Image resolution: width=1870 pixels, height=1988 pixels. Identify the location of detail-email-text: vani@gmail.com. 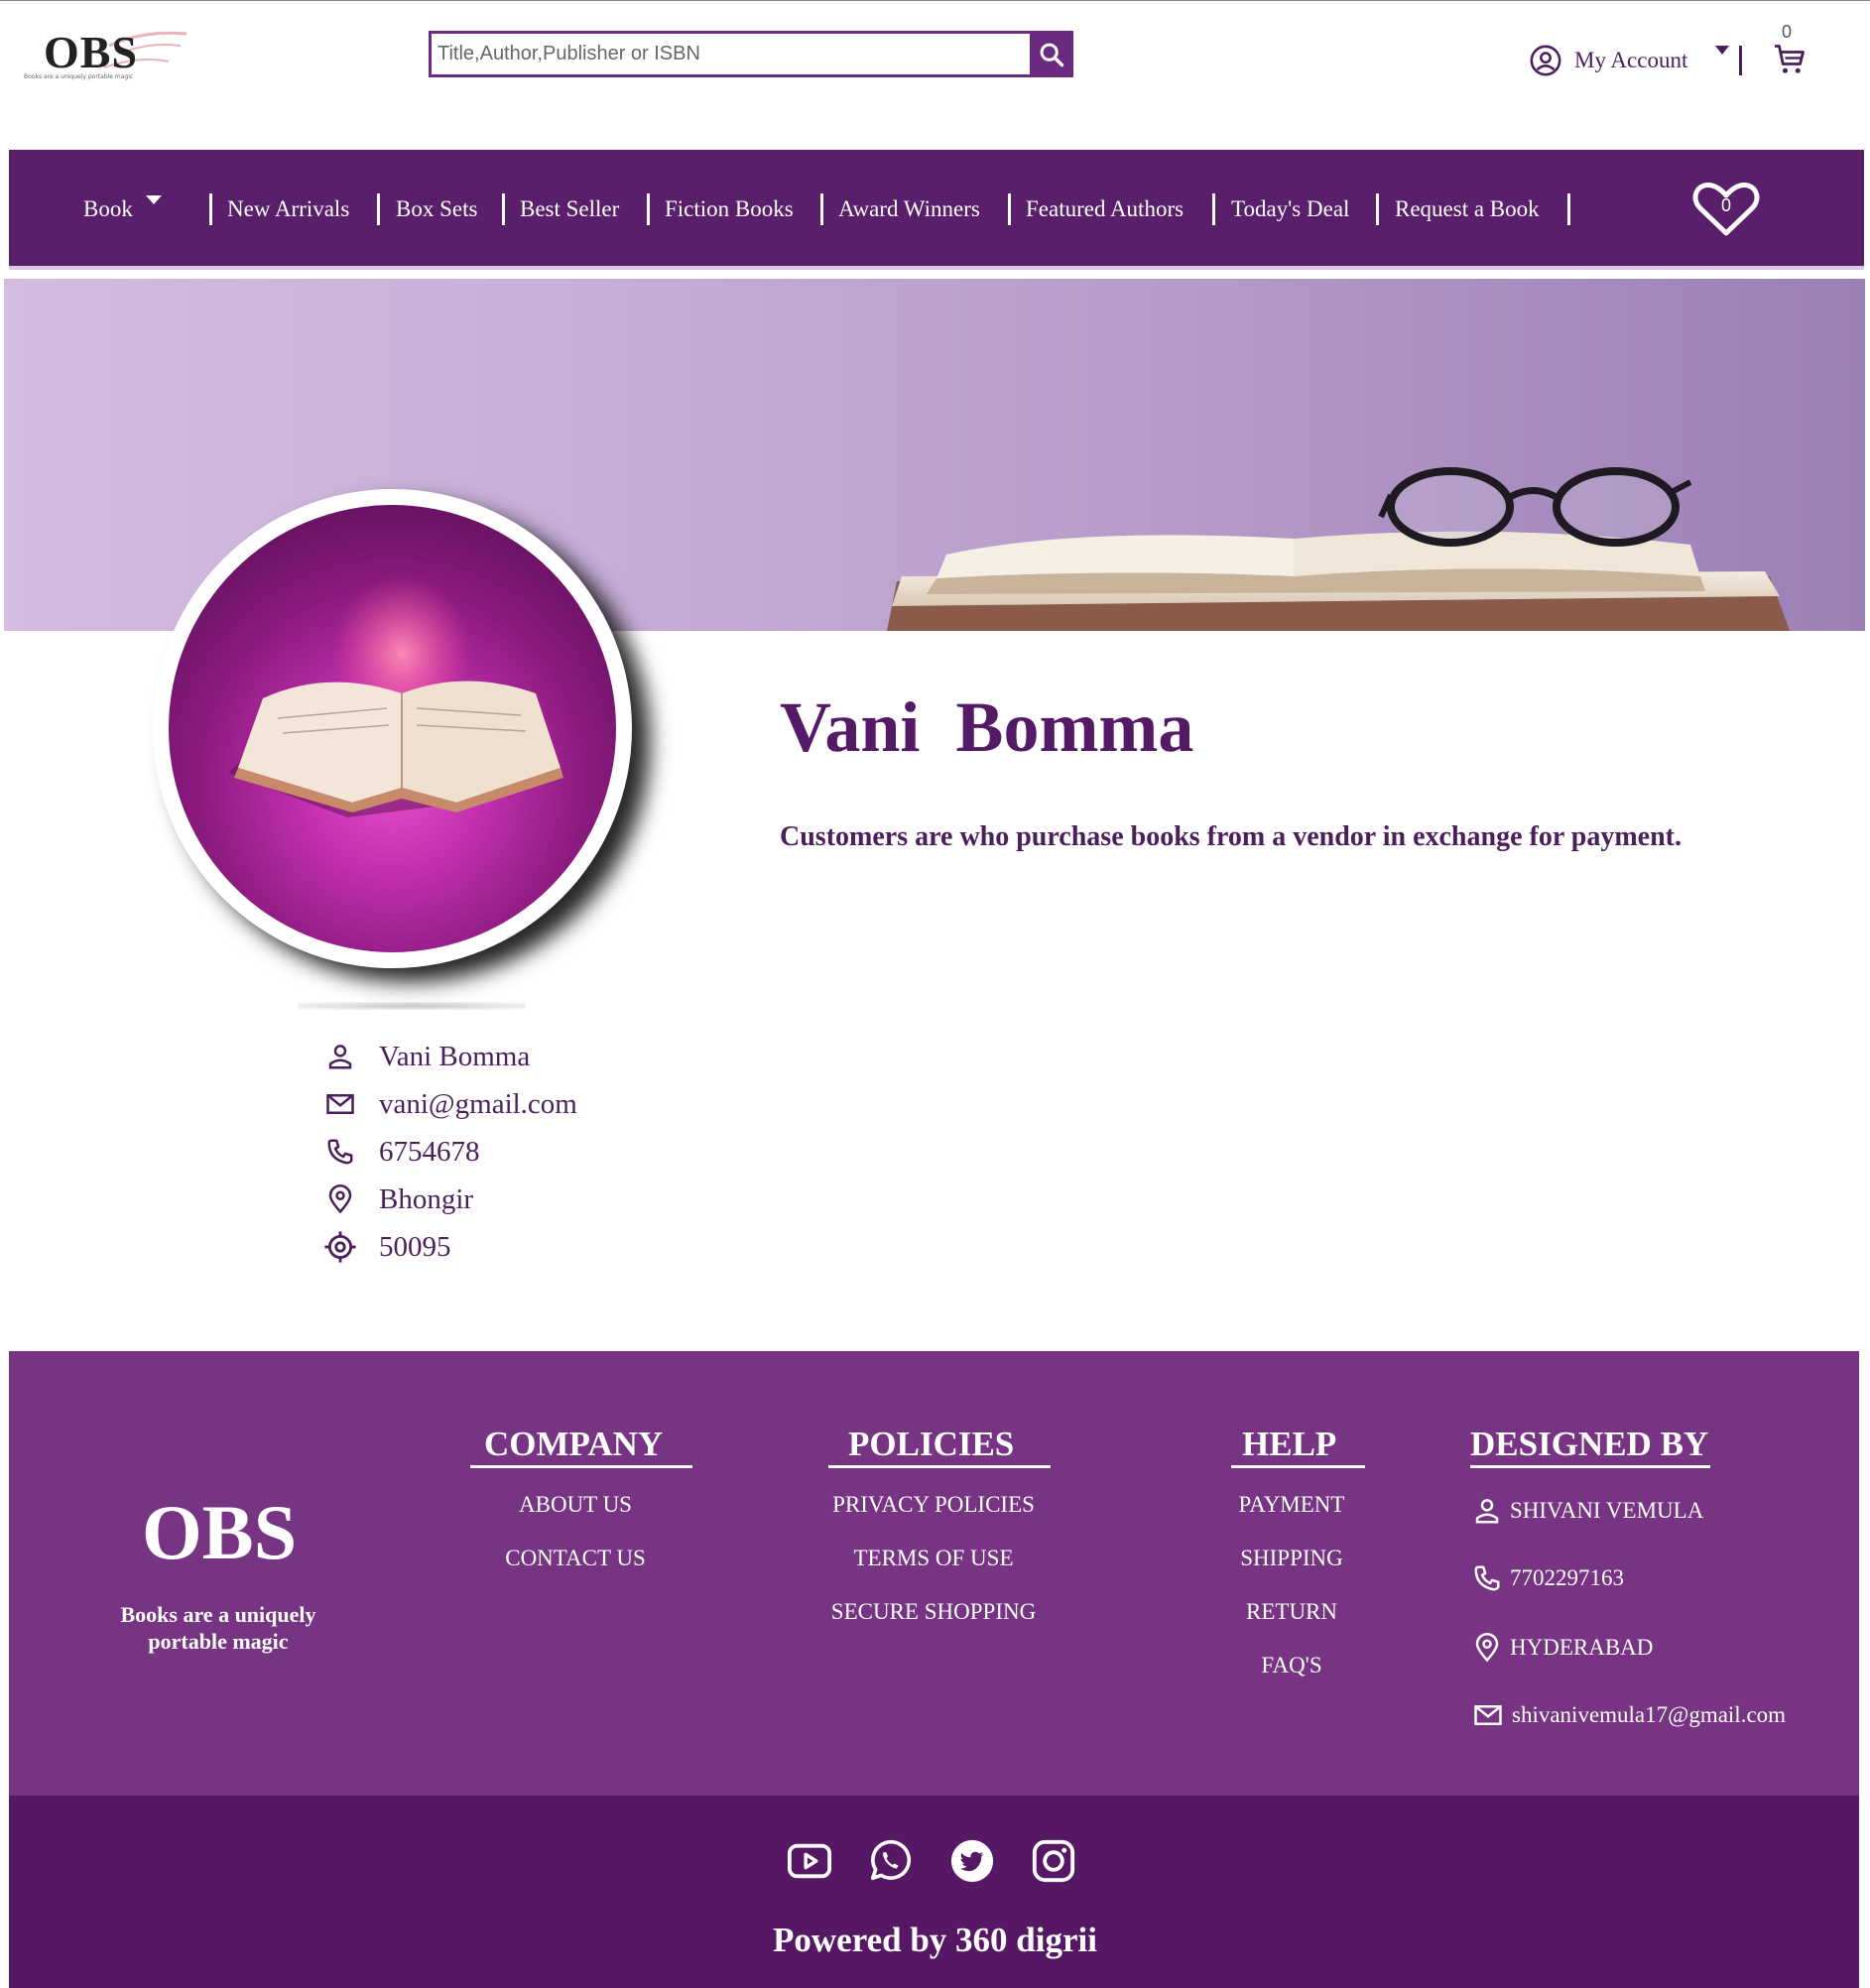
(478, 1103).